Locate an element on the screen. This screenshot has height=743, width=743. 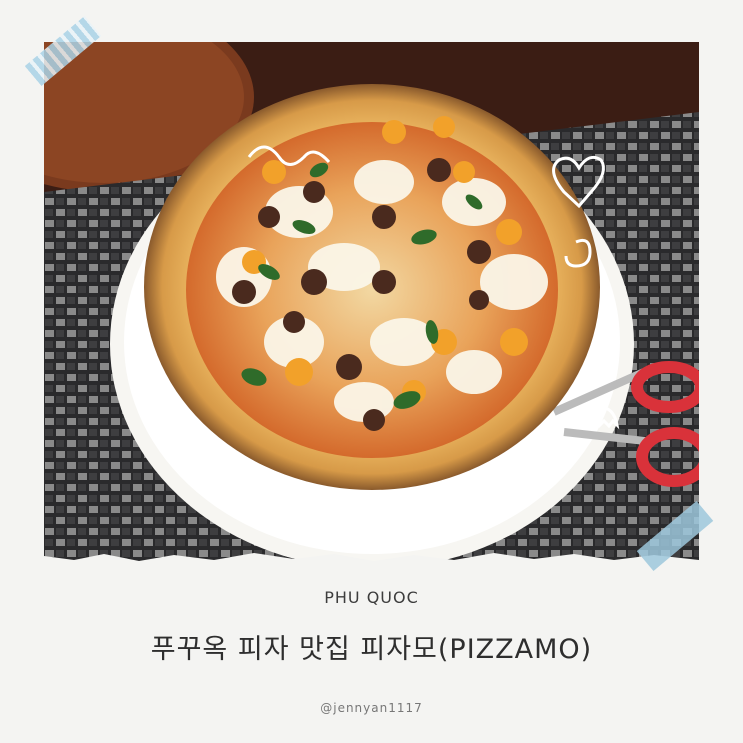
location-wrap: PHU QUOC is located at coordinates (371, 597).